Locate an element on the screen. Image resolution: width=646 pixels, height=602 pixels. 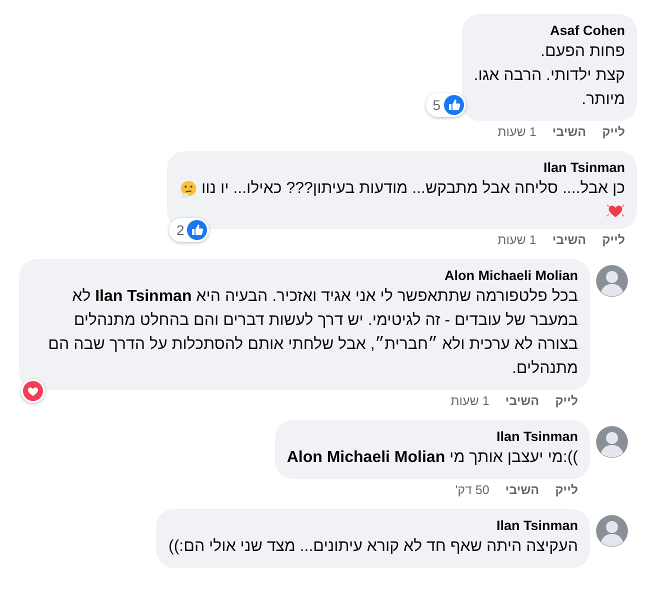
comment-author: Alon Michaeli Molian is located at coordinates (304, 276).